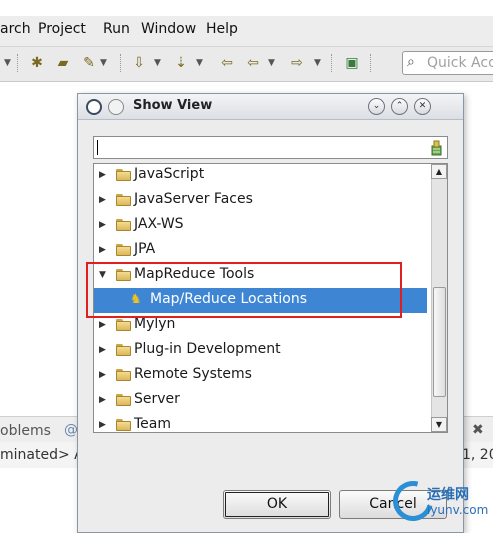 Image resolution: width=493 pixels, height=533 pixels. I want to click on console-status-date: 1, 20, so click(477, 455).